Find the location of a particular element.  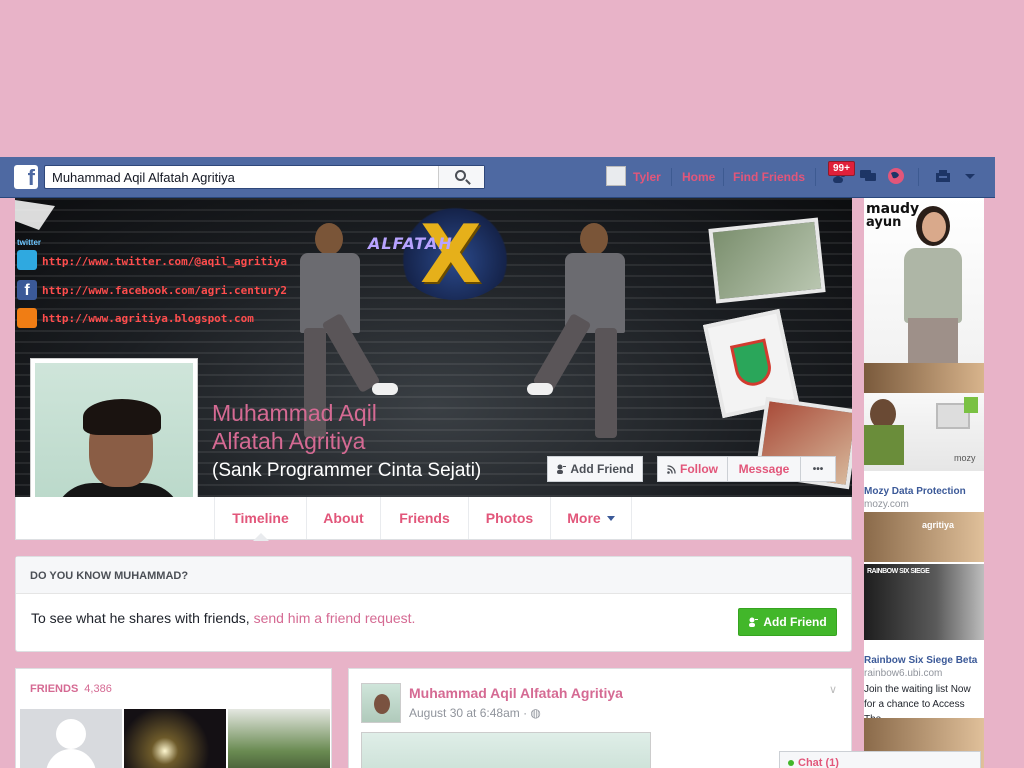

search-input: Muhammad Aqil Alfatah Agritiya is located at coordinates (264, 177).